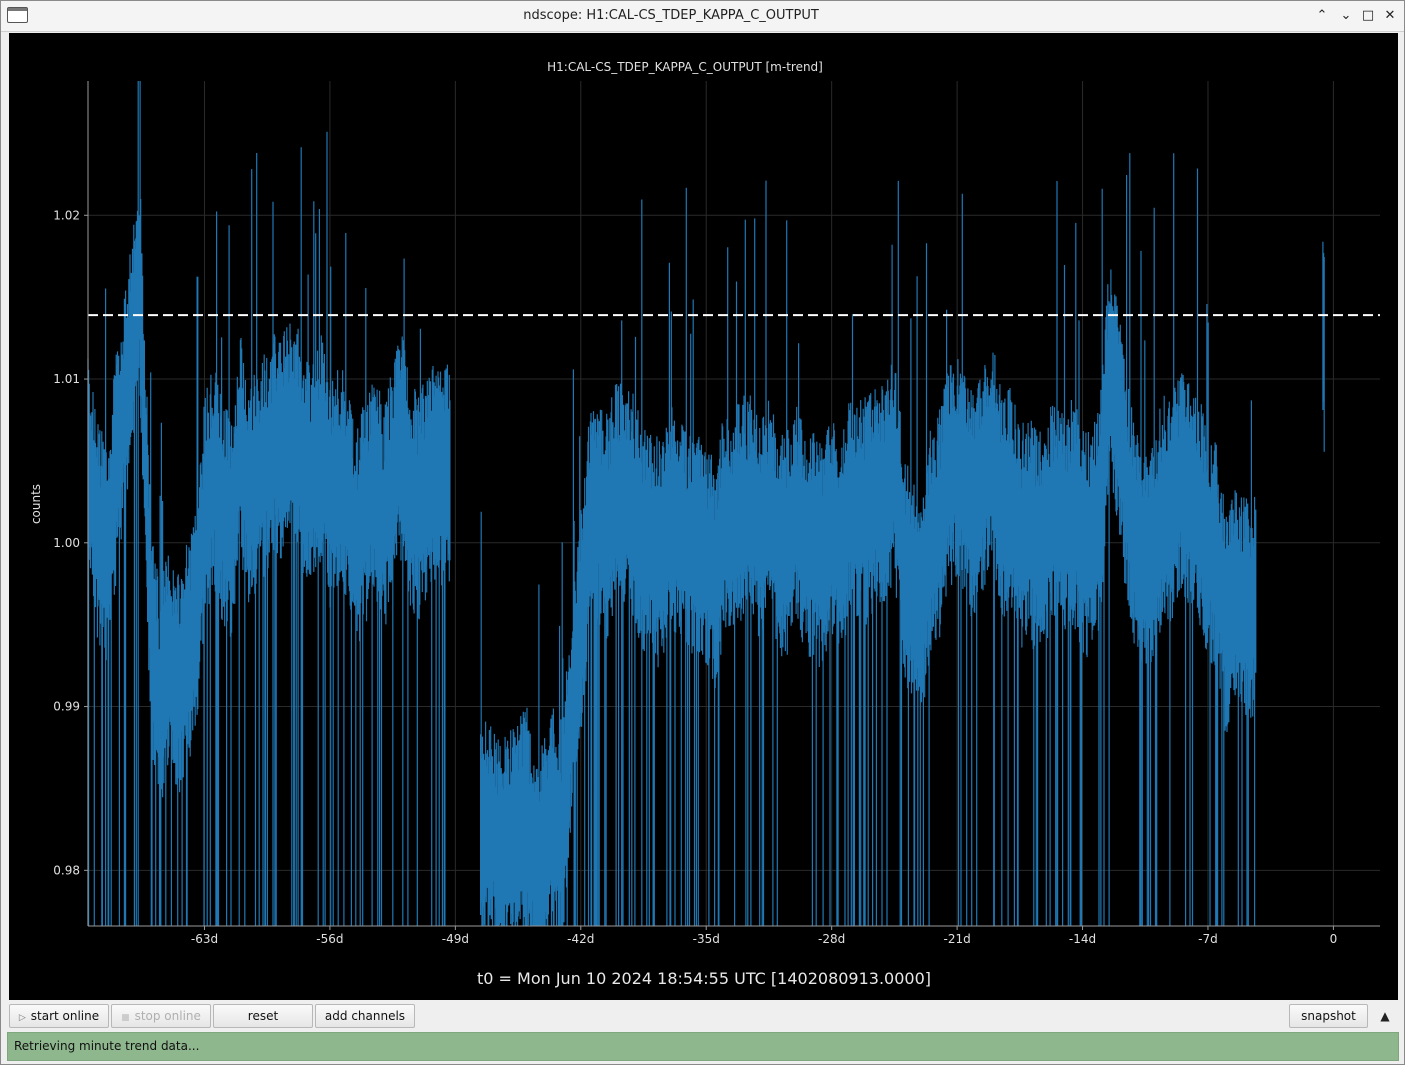  What do you see at coordinates (1390, 16) in the screenshot?
I see `close-icon: ✕` at bounding box center [1390, 16].